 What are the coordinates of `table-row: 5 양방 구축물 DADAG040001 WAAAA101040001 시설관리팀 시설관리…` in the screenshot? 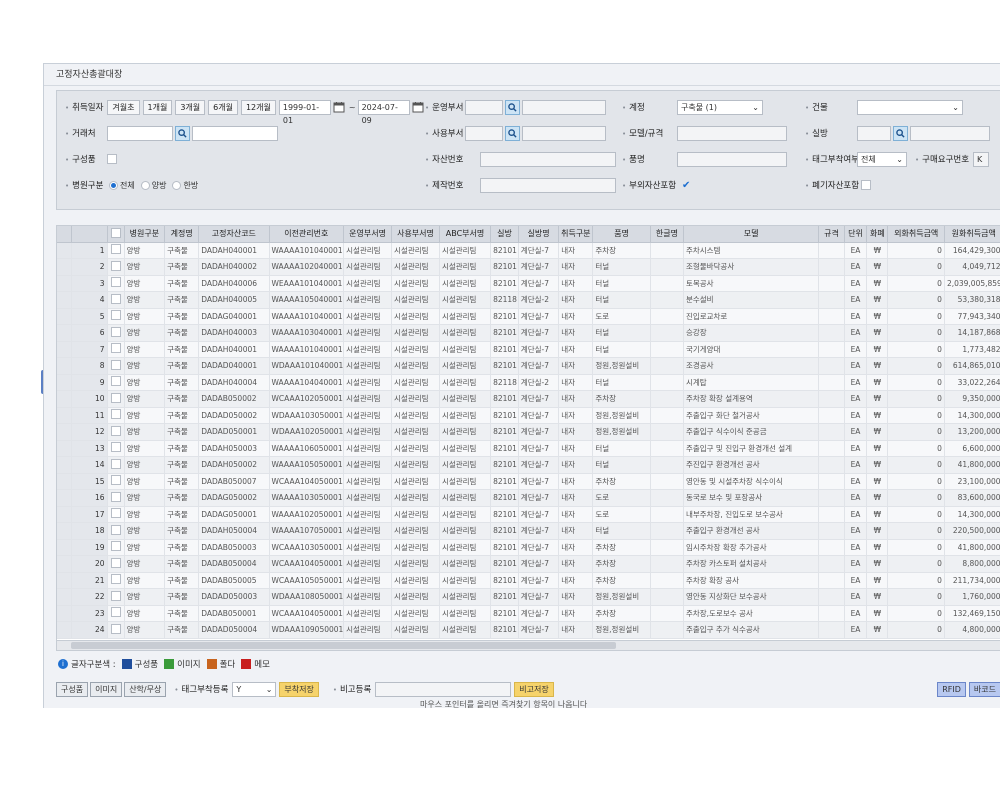 It's located at (528, 316).